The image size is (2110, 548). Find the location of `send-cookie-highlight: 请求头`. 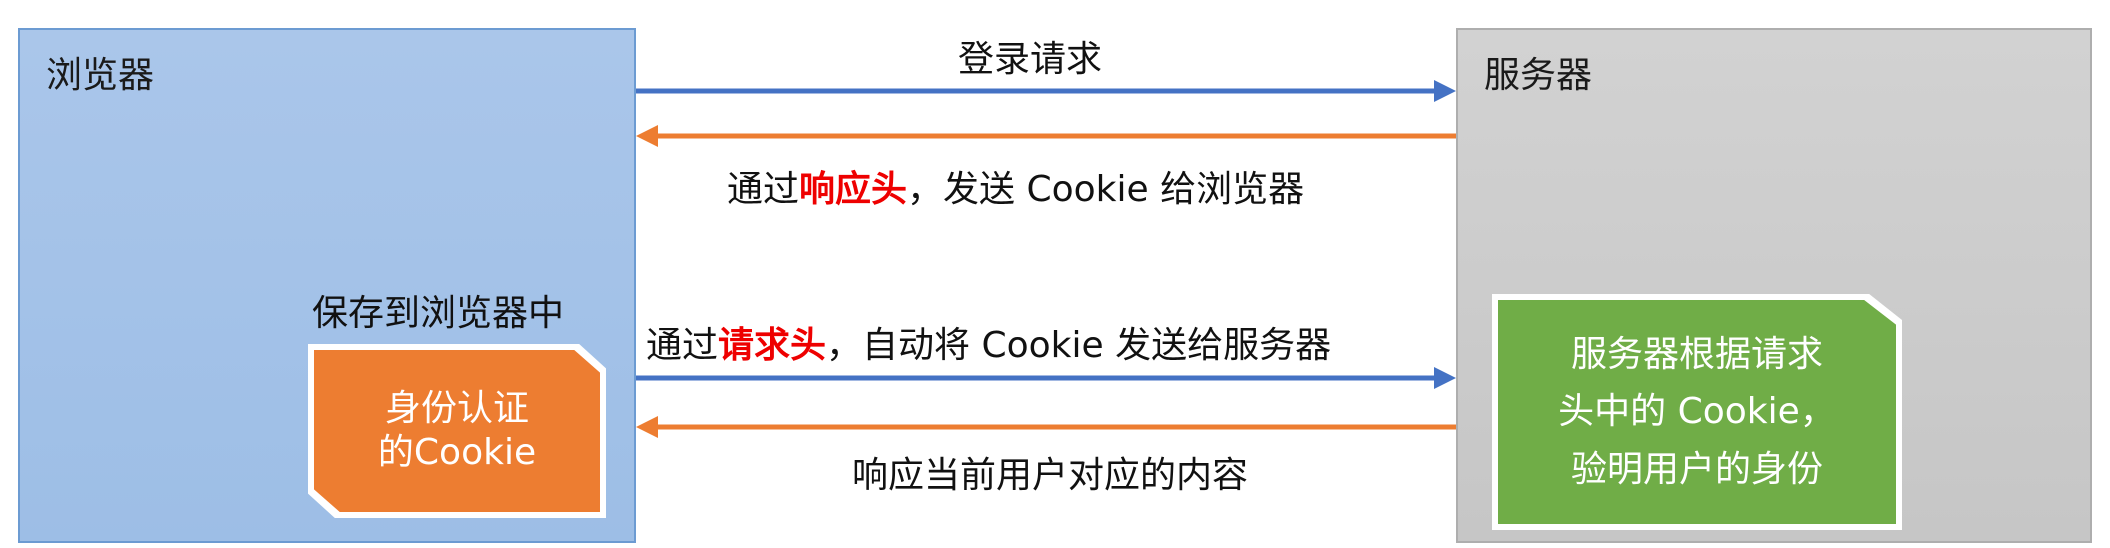

send-cookie-highlight: 请求头 is located at coordinates (772, 345).